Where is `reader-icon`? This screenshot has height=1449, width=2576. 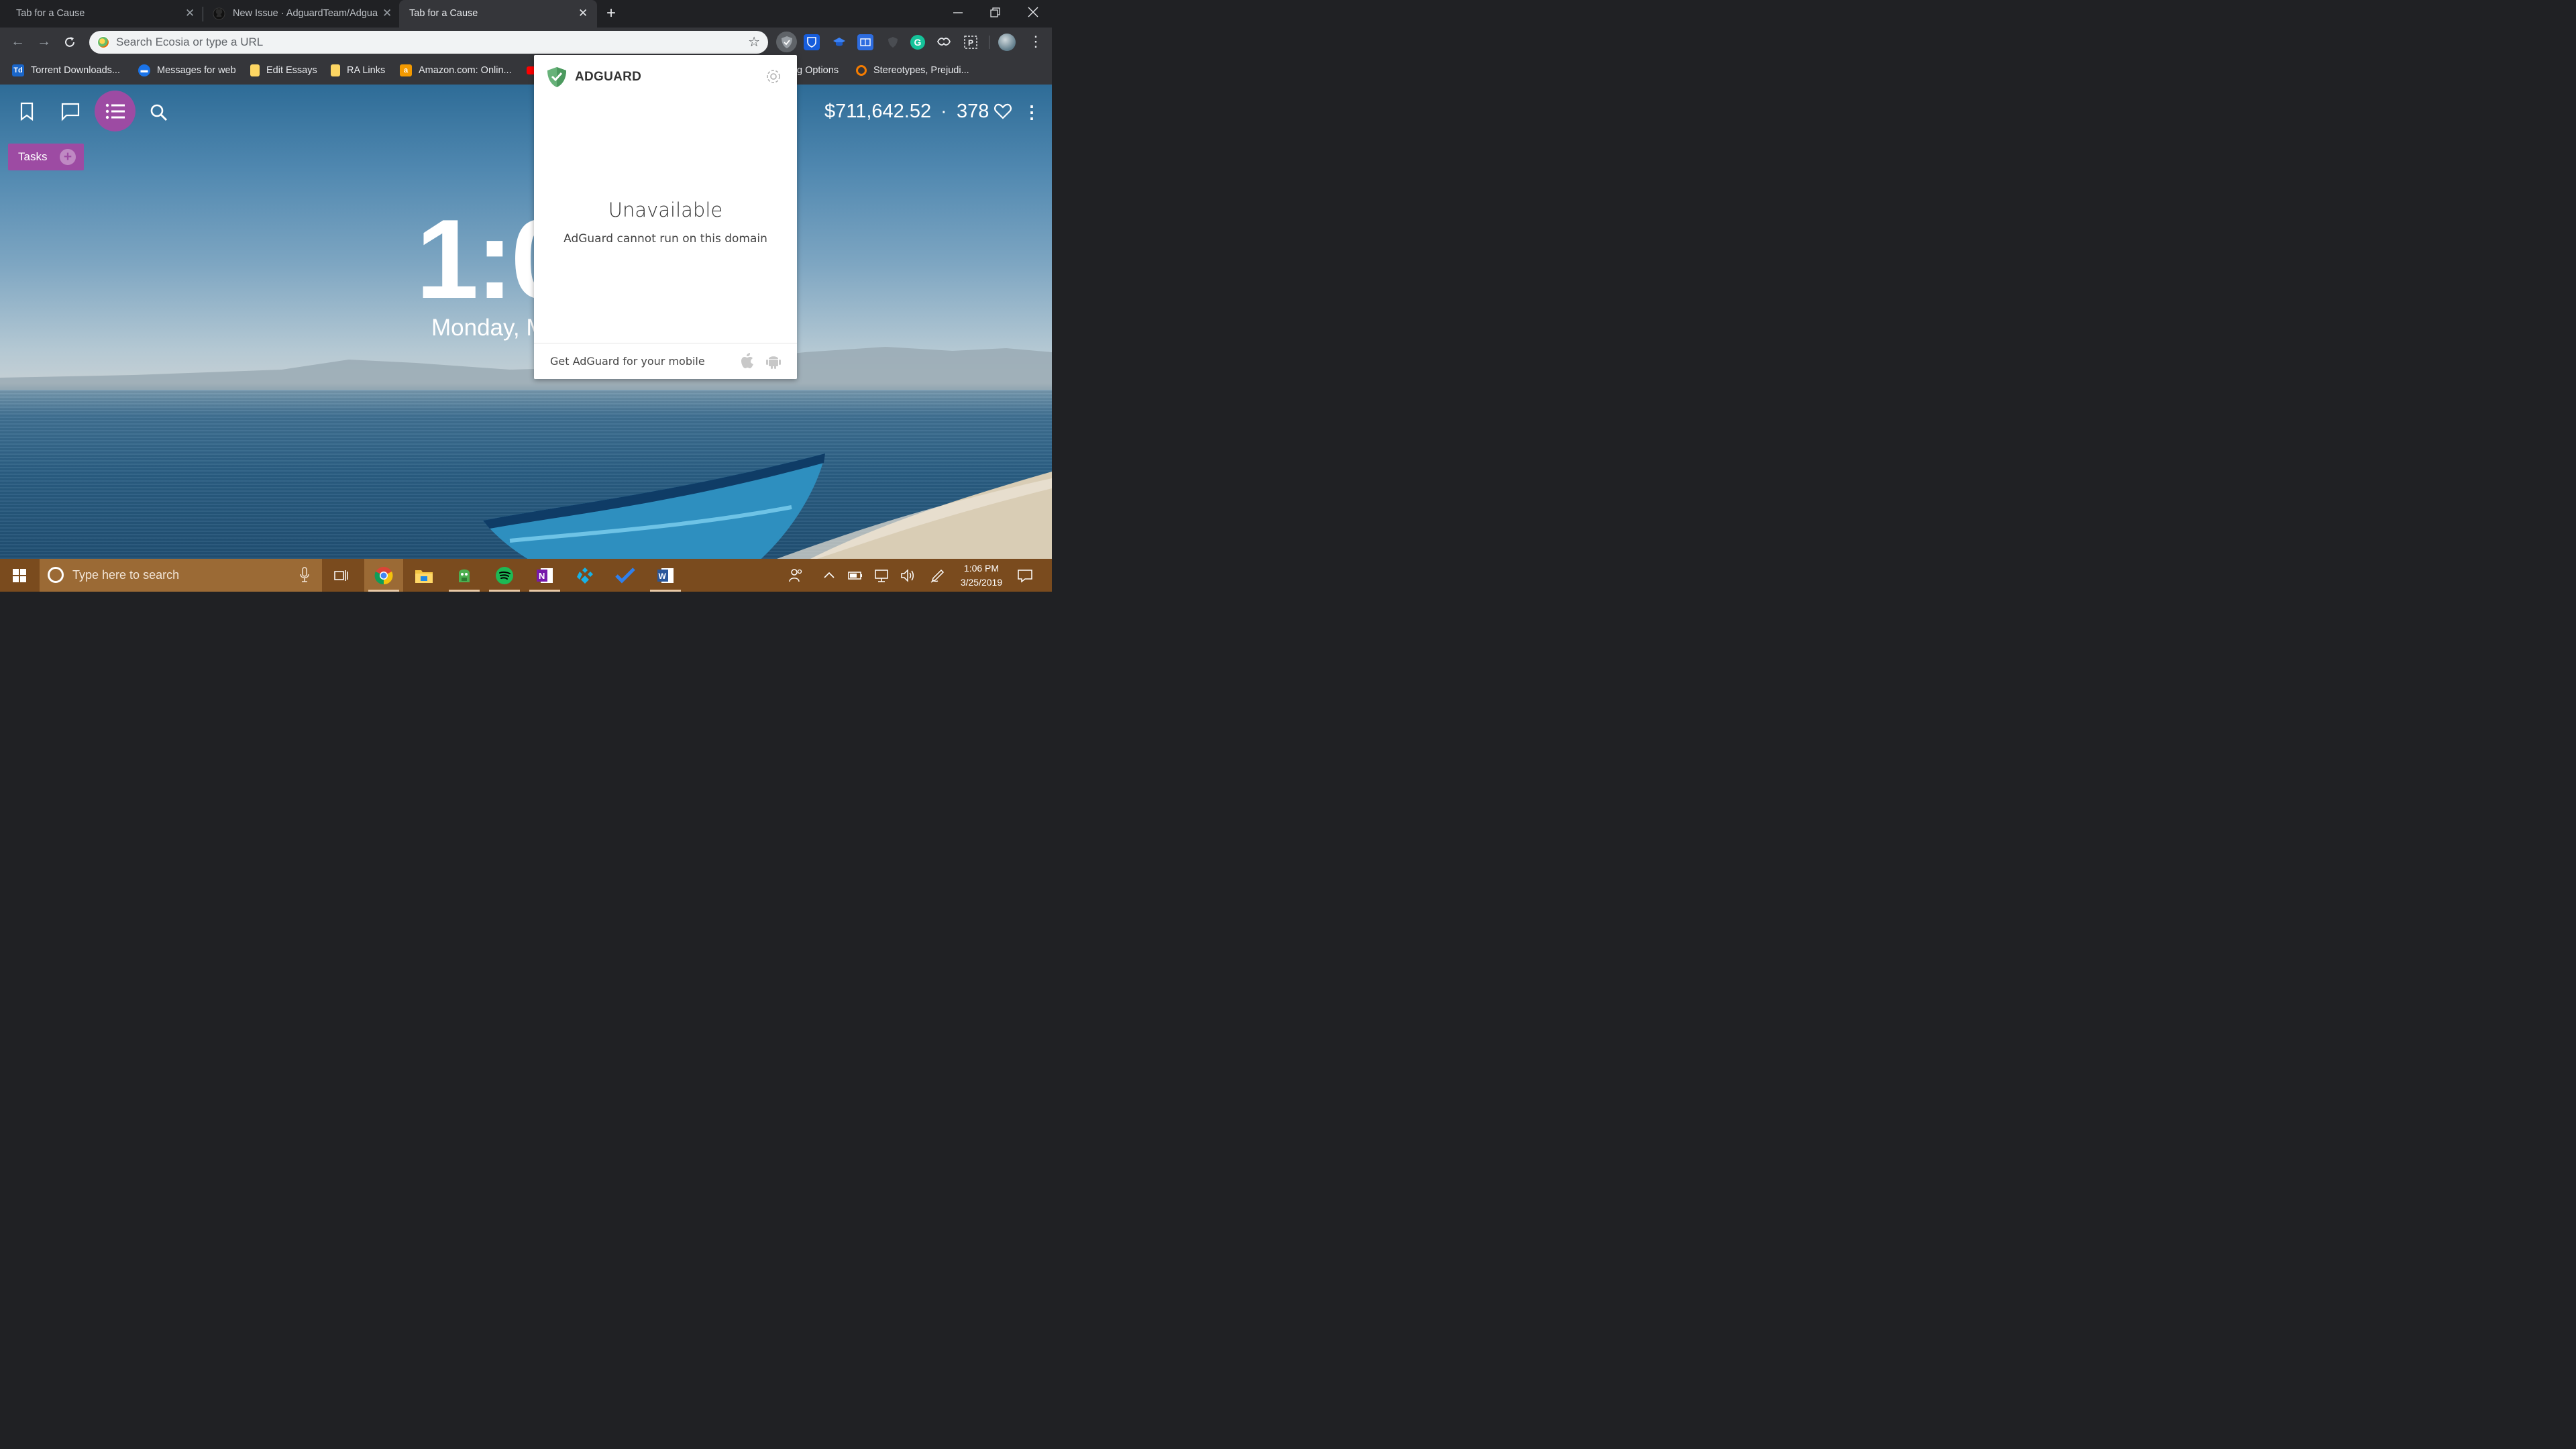 reader-icon is located at coordinates (865, 42).